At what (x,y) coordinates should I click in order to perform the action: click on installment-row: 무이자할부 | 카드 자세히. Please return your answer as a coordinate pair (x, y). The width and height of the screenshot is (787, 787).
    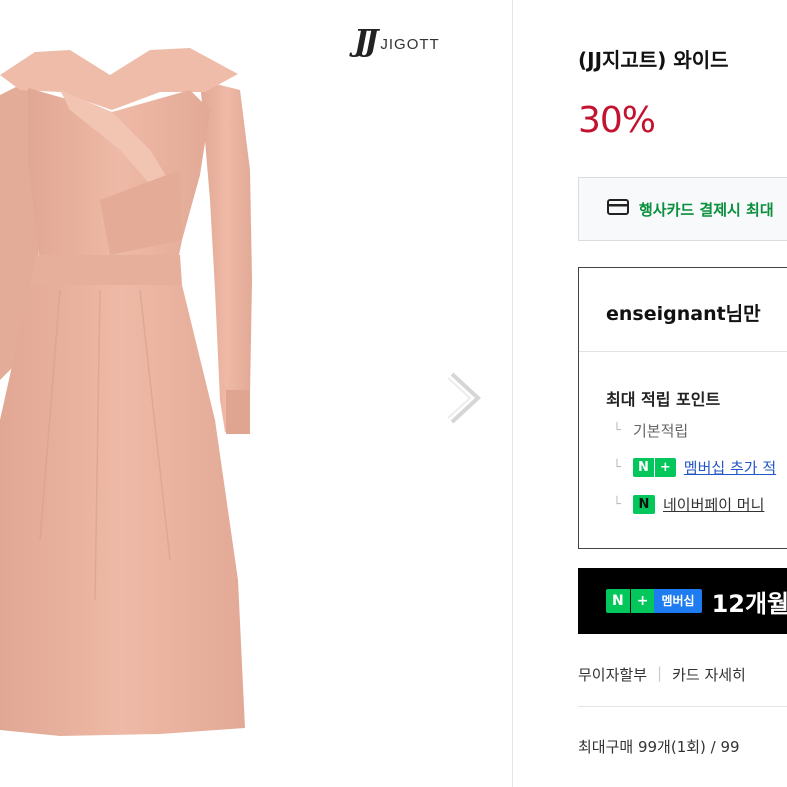
    Looking at the image, I should click on (662, 674).